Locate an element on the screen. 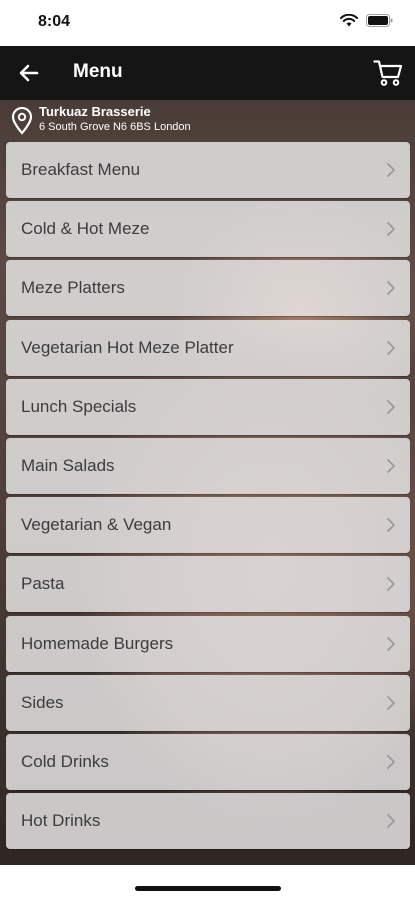 The width and height of the screenshot is (415, 900). menu-item-vegetarian-hot-meze-platter: Vegetarian Hot Meze Platter is located at coordinates (208, 347).